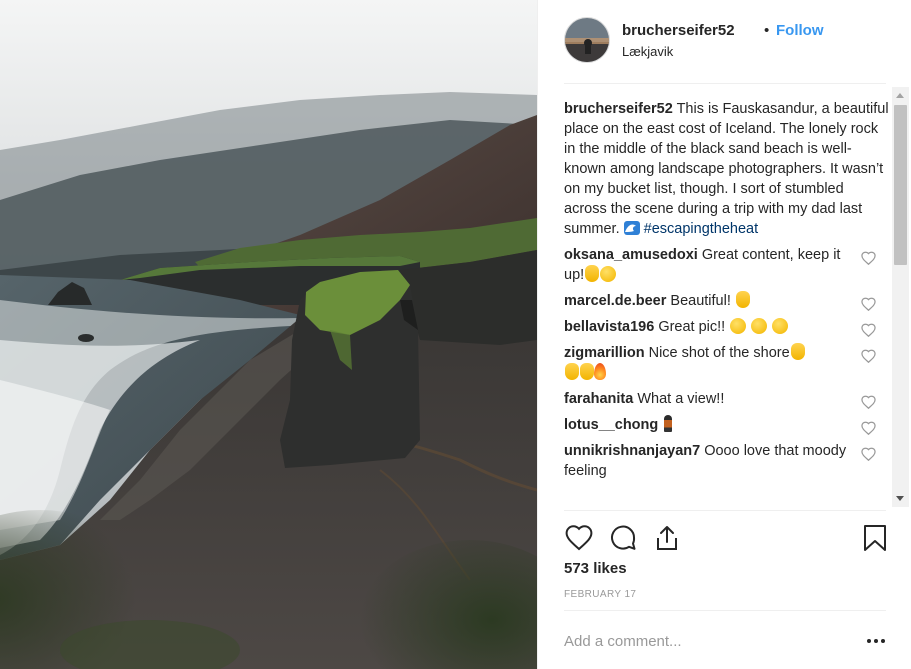 The width and height of the screenshot is (911, 669). I want to click on post-header: brucherseifer52 • Follow Lækjavik, so click(725, 42).